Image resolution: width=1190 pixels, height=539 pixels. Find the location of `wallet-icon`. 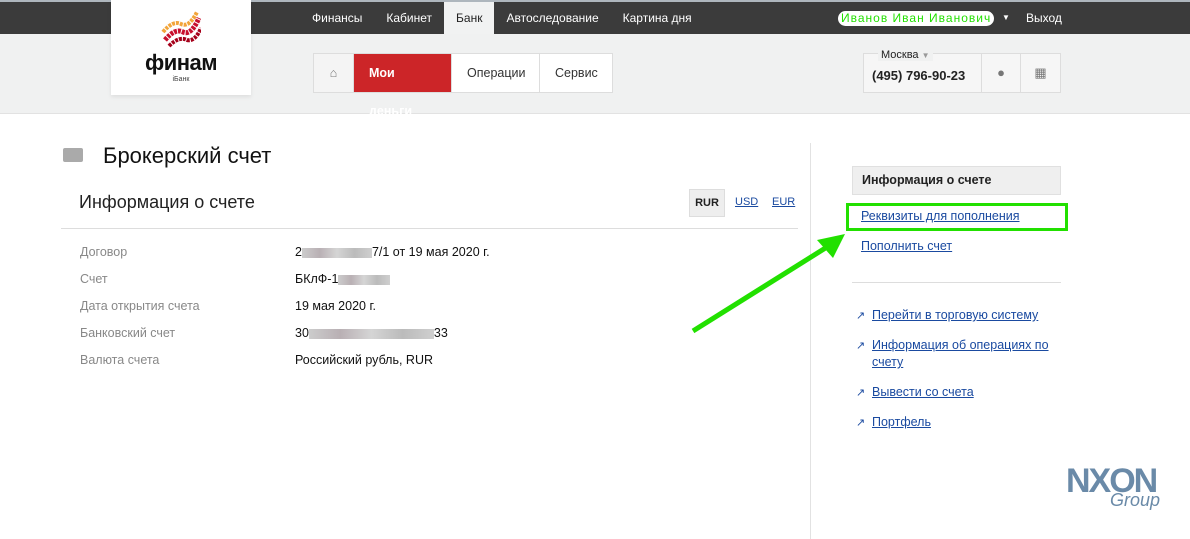

wallet-icon is located at coordinates (73, 155).